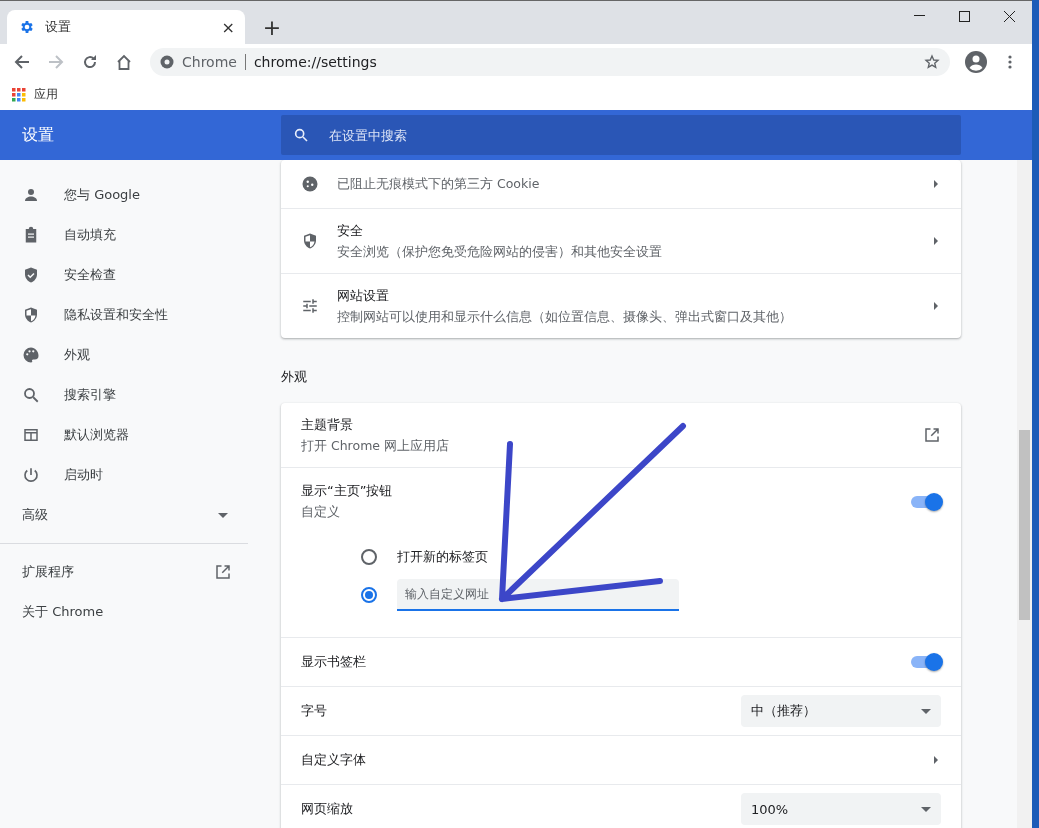  Describe the element at coordinates (621, 240) in the screenshot. I see `settings-row: 安全 安全浏览（保护您免受危险网站的侵害）和其他安全设置` at that location.